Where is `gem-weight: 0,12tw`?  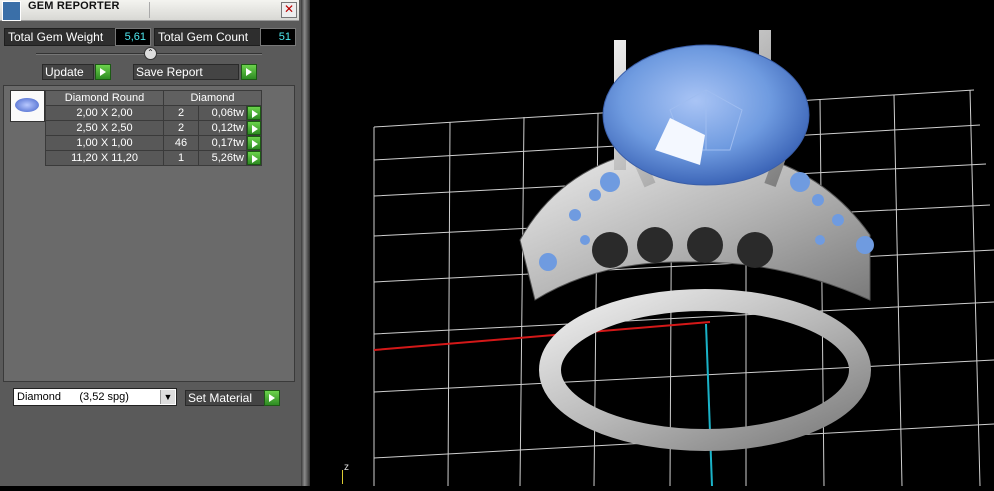 gem-weight: 0,12tw is located at coordinates (222, 128).